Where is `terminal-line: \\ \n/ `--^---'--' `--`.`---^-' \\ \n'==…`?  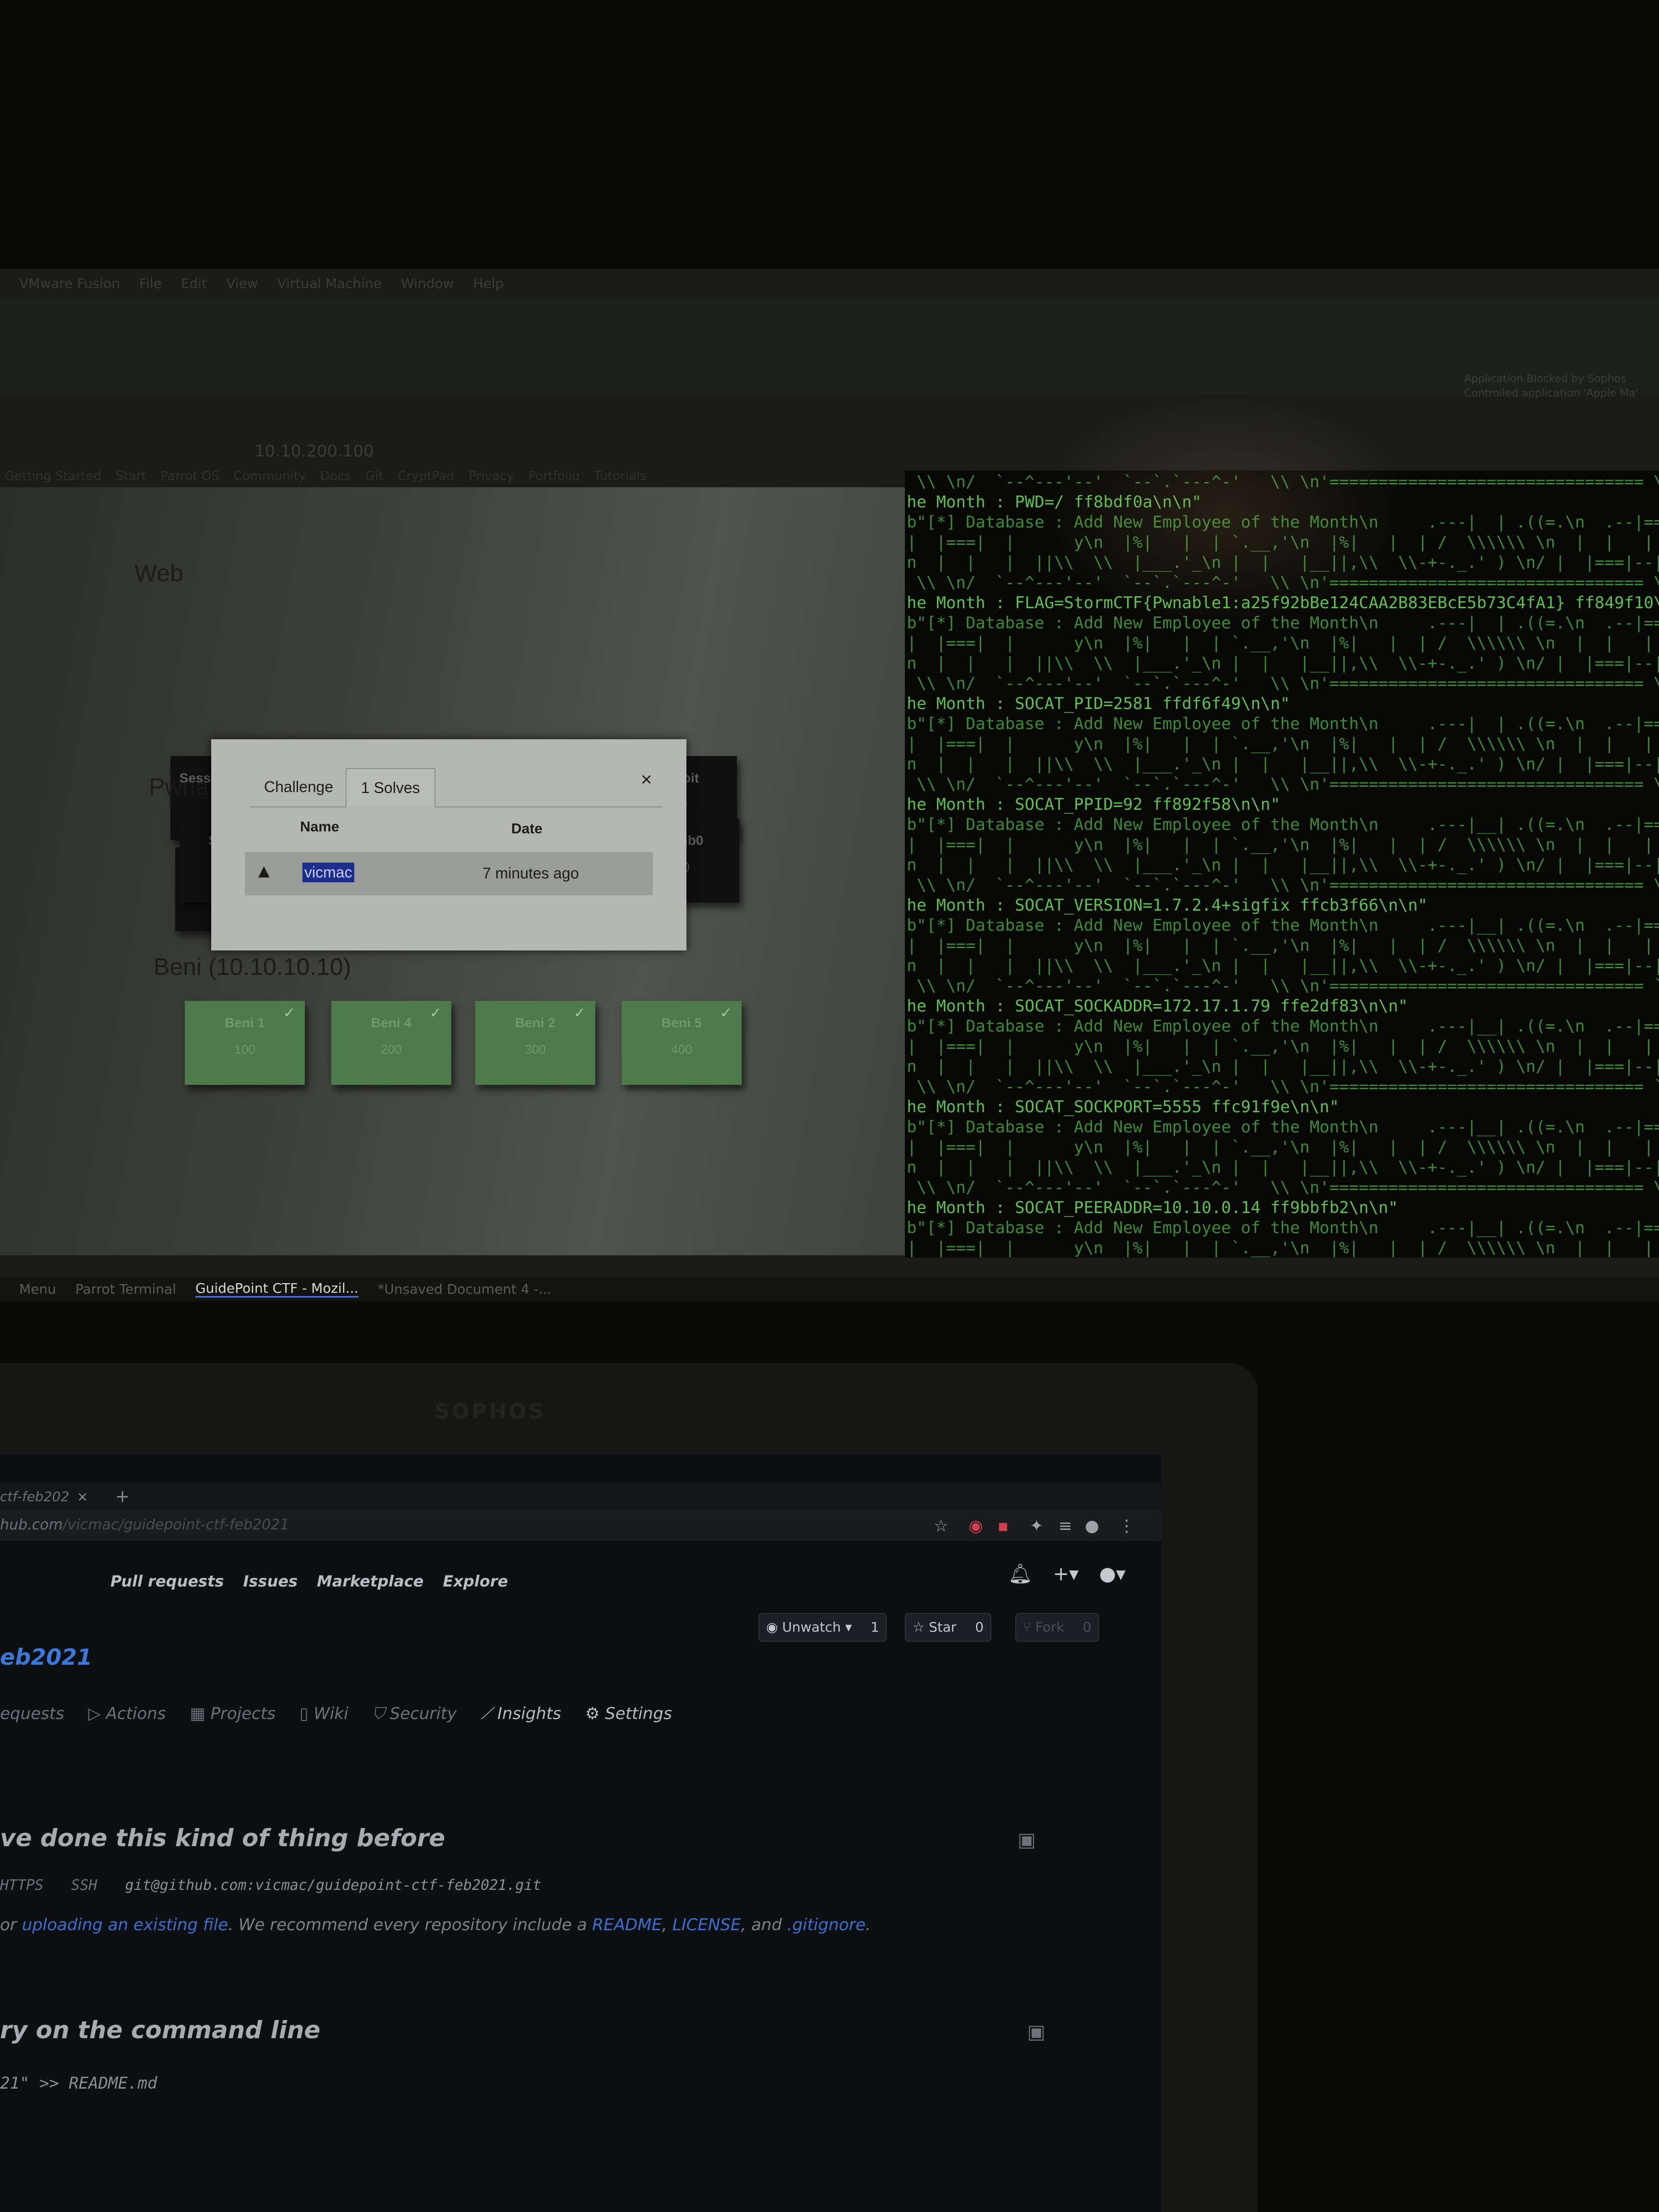 terminal-line: \\ \n/ `--^---'--' `--`.`---^-' \\ \n'==… is located at coordinates (1283, 784).